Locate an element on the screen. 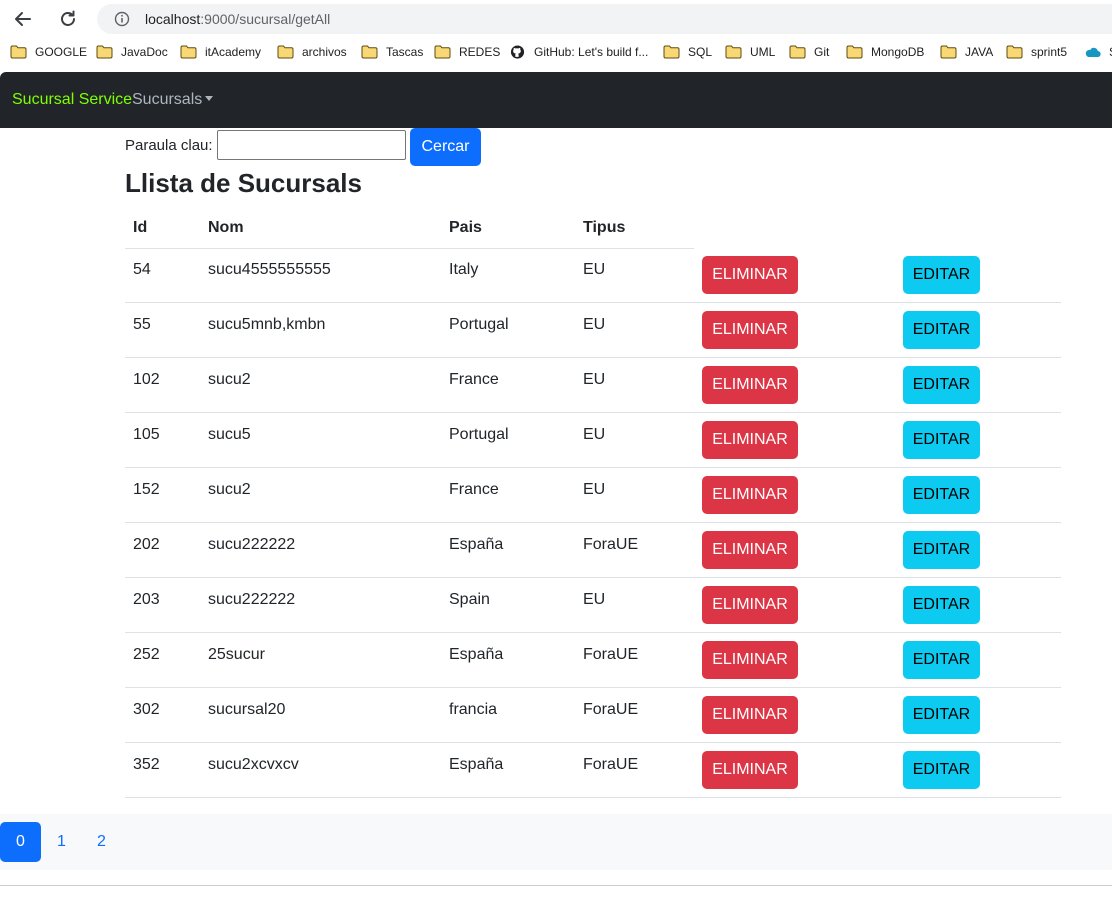 The width and height of the screenshot is (1112, 908). cell-pais: francia is located at coordinates (473, 709).